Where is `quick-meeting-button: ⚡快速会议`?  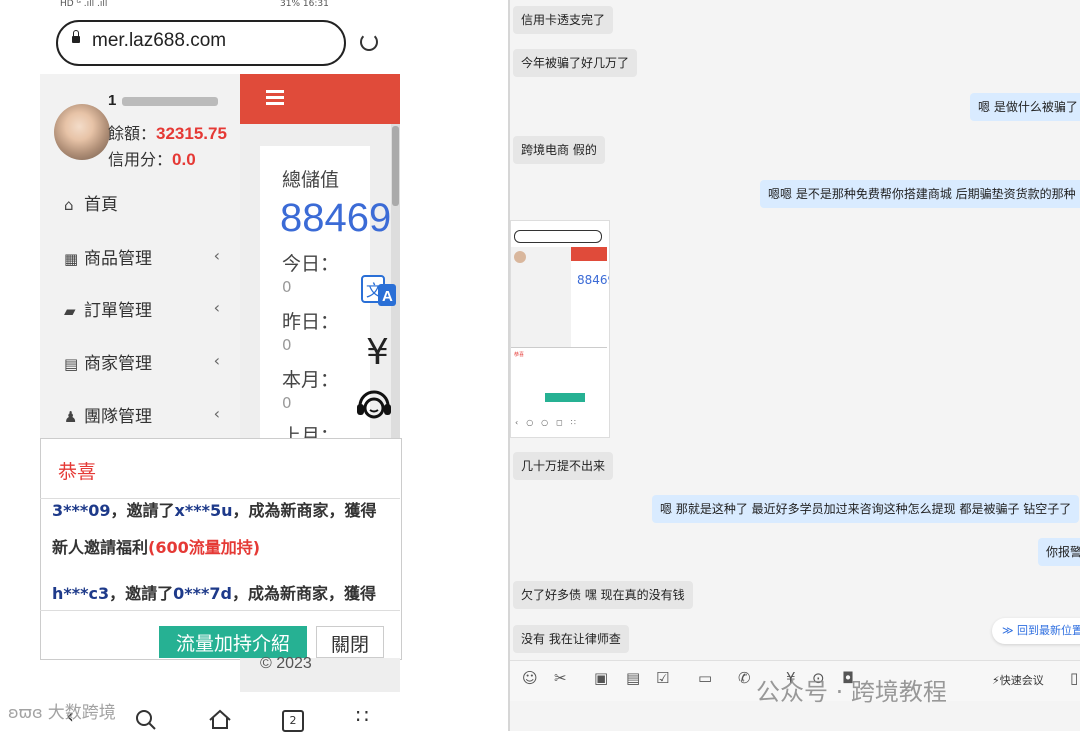
quick-meeting-button: ⚡快速会议 is located at coordinates (1018, 680).